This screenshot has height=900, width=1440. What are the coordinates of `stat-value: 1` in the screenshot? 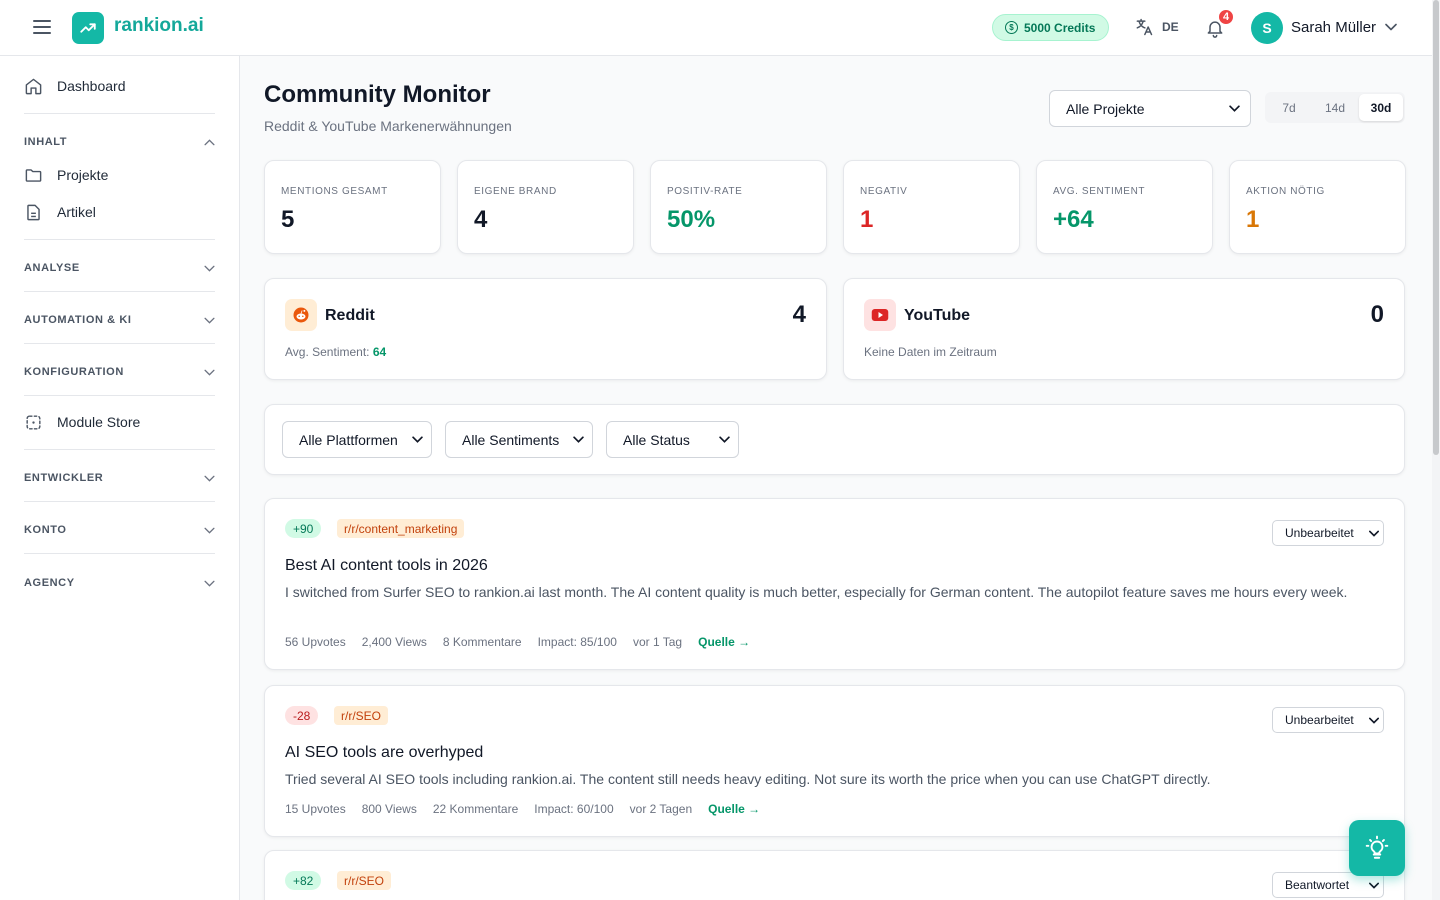 It's located at (1253, 219).